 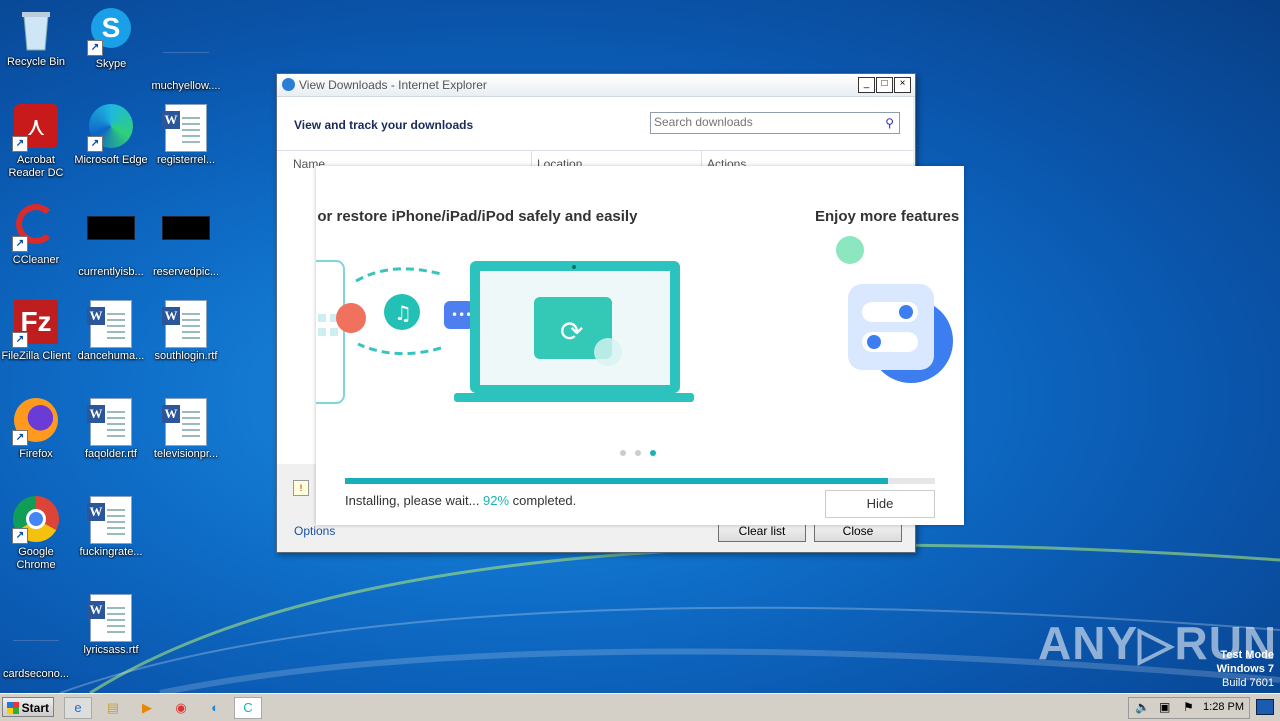 I want to click on options-link: Options, so click(x=314, y=531).